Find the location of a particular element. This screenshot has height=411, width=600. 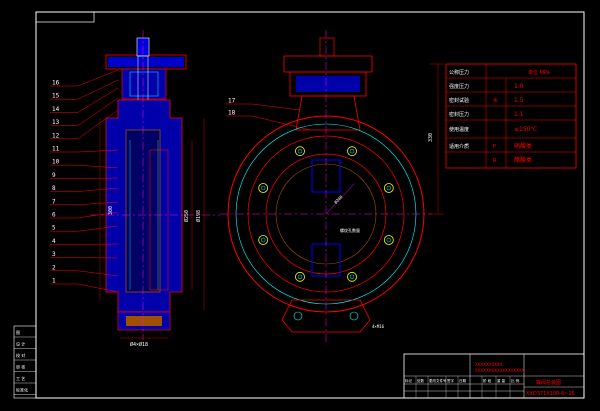

dia-note: Ø200 is located at coordinates (338, 199).